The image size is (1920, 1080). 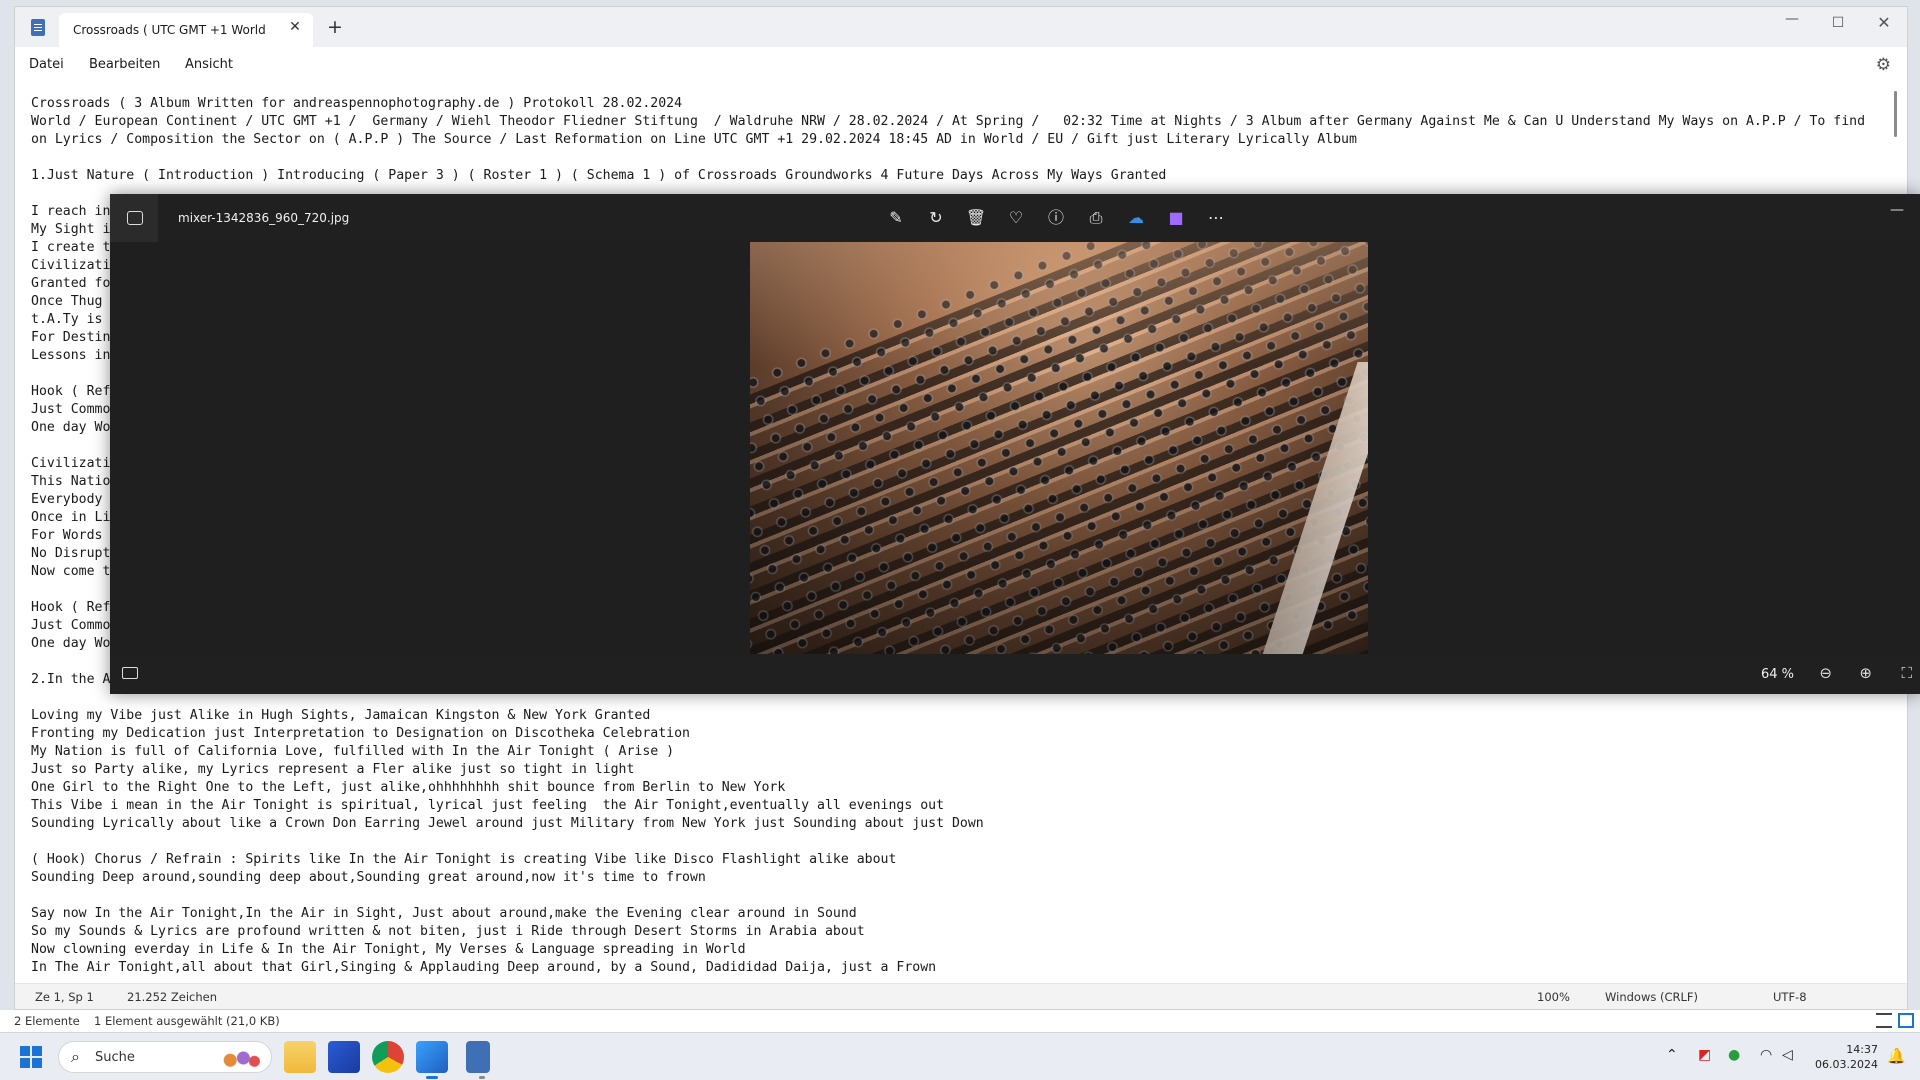 I want to click on clock-date: 06.03.2024, so click(x=1846, y=1064).